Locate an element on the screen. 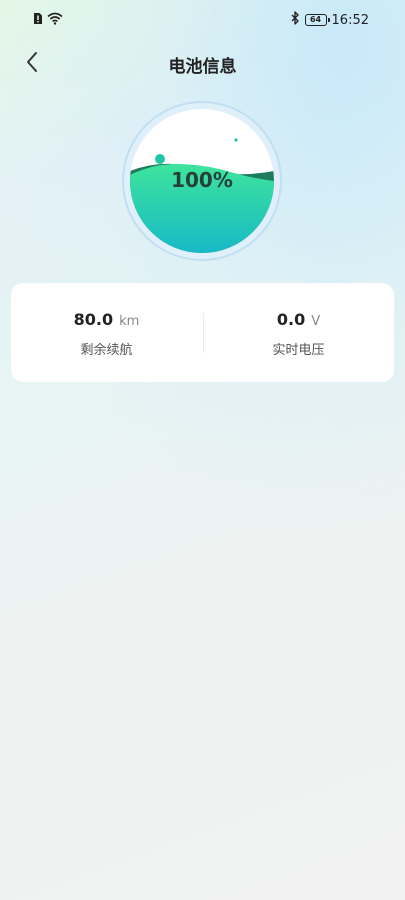 This screenshot has width=405, height=900. voltage-label: 实时电压 is located at coordinates (298, 350).